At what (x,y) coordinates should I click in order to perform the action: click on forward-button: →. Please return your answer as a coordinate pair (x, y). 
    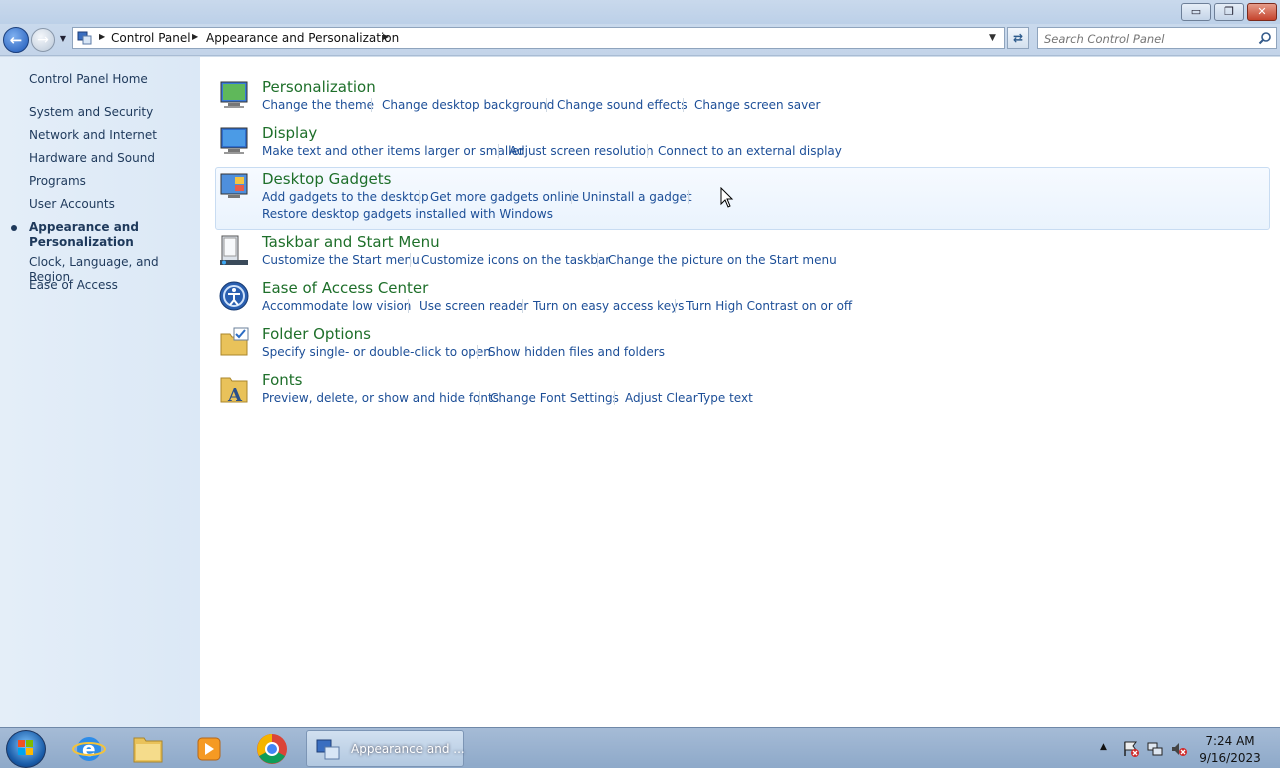
    Looking at the image, I should click on (43, 40).